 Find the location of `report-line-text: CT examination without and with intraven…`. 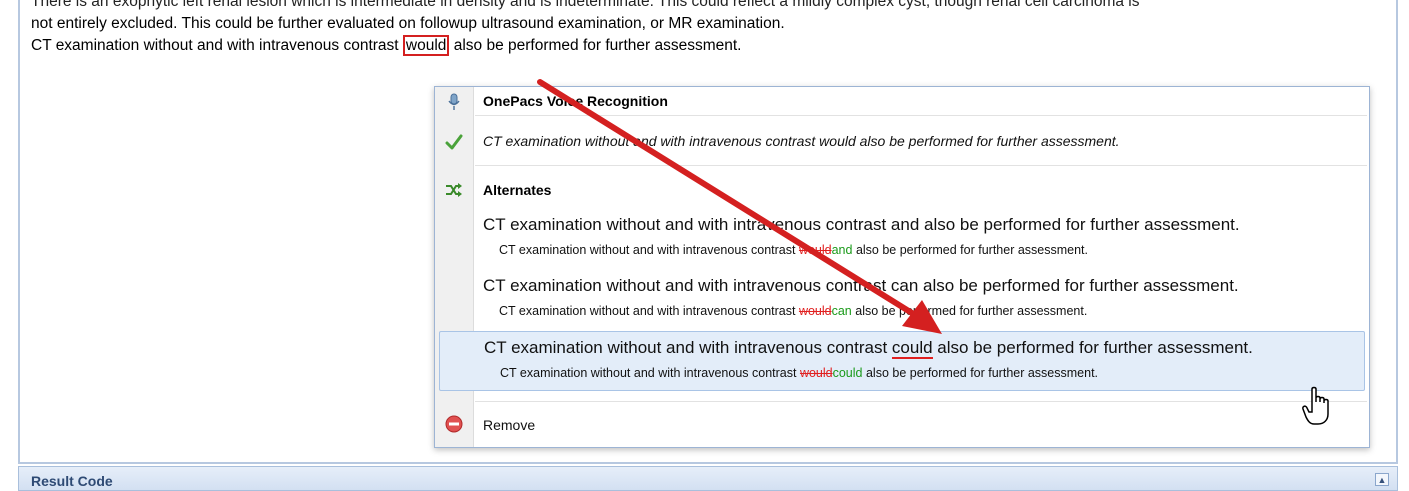

report-line-text: CT examination without and with intraven… is located at coordinates (217, 45).